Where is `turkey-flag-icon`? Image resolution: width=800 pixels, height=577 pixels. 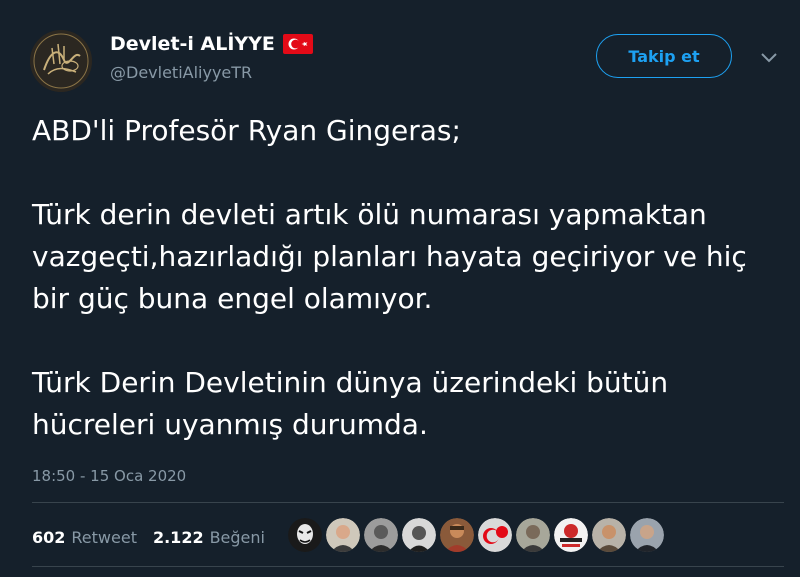
turkey-flag-icon is located at coordinates (297, 44).